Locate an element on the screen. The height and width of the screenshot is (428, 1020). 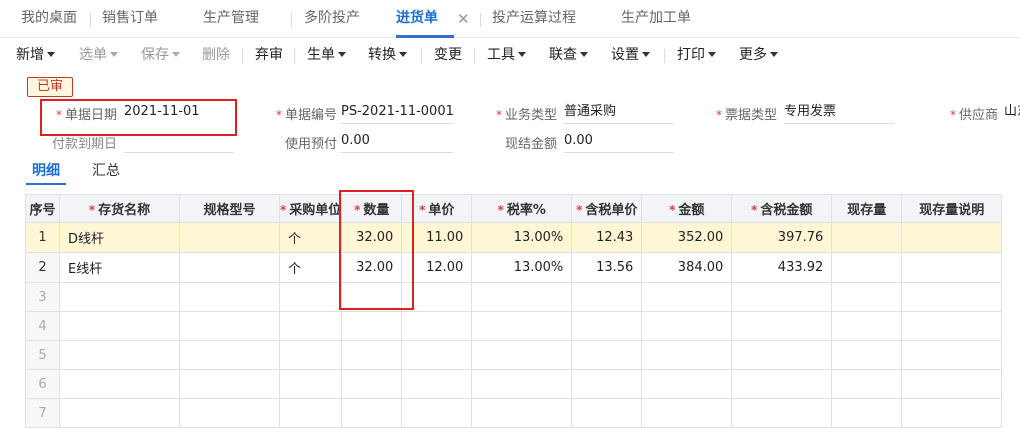
col-header-spec: 规格型号 is located at coordinates (229, 208).